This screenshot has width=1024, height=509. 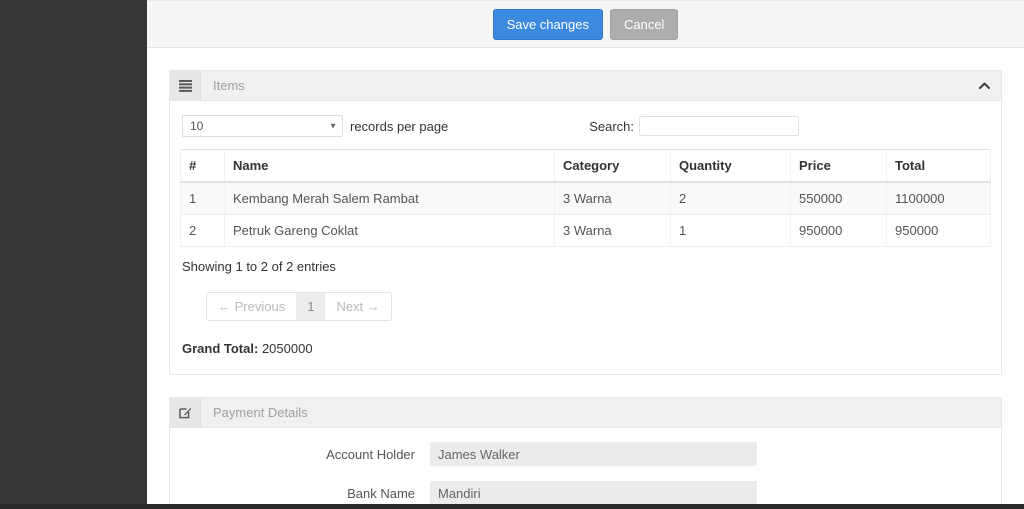 What do you see at coordinates (585, 468) in the screenshot?
I see `payment-panel-body: Account Holder Bank Name Account Number` at bounding box center [585, 468].